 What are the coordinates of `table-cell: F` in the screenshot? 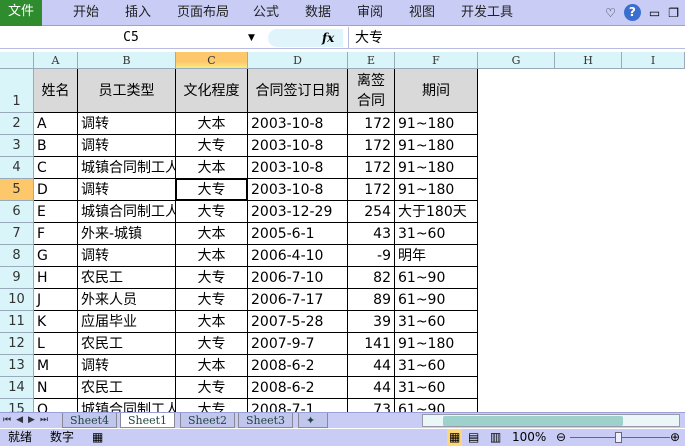 It's located at (56, 234).